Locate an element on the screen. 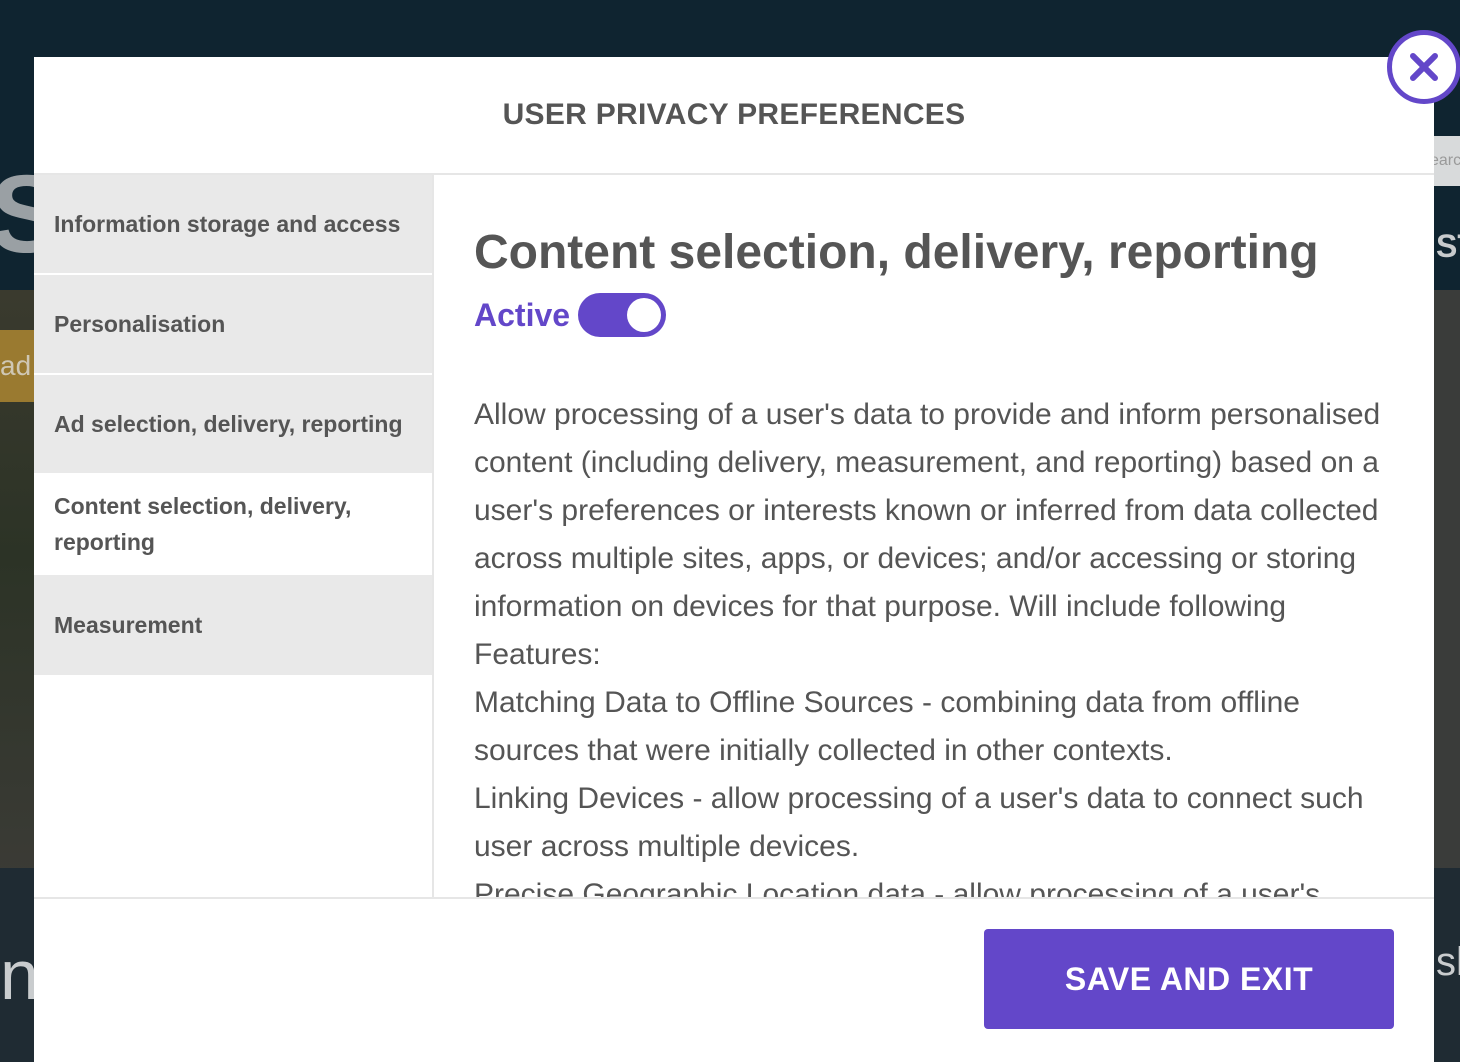  sidebar-item-measurement: Measurement is located at coordinates (233, 625).